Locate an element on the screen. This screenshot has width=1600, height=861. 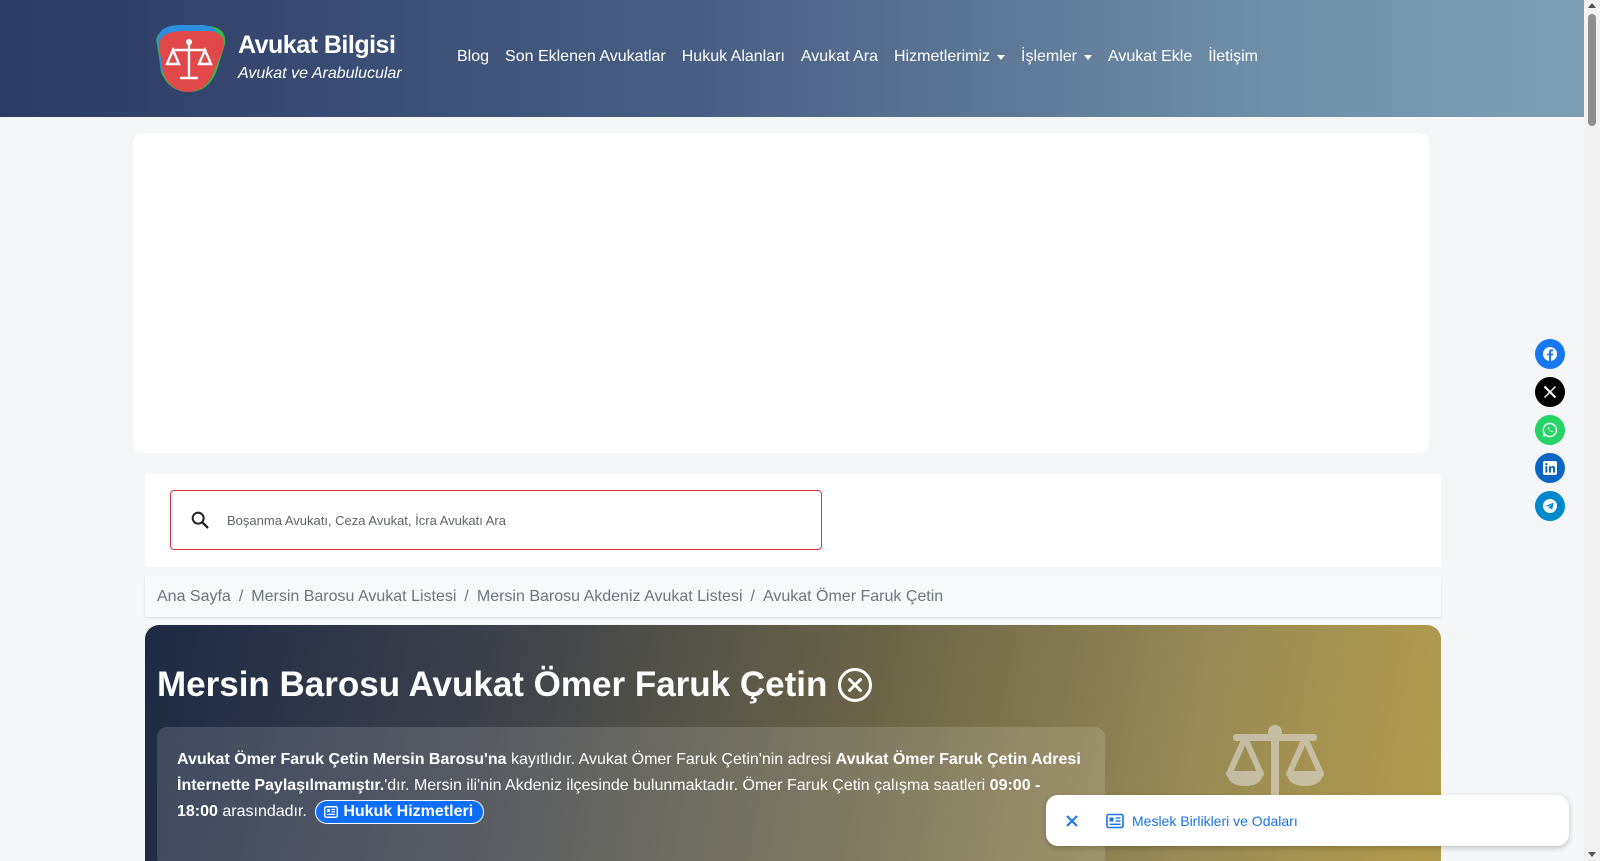
scroll-up-arrow-icon is located at coordinates (1592, 5).